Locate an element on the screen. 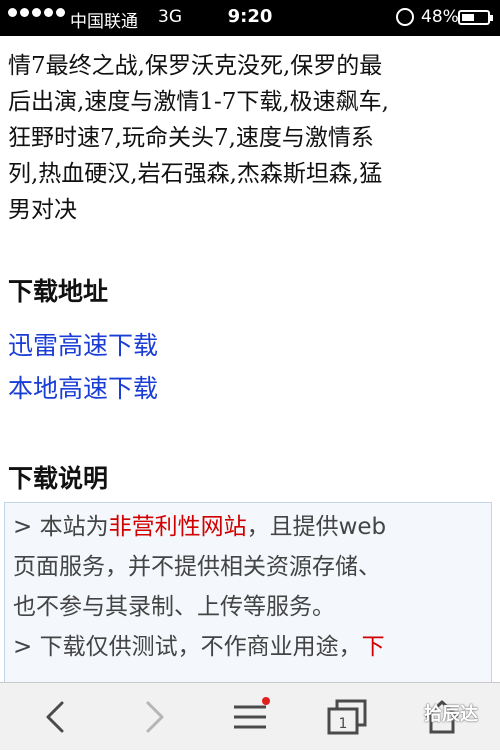  notice-line-1: > 本站为非营利性网站，且提供web is located at coordinates (252, 527).